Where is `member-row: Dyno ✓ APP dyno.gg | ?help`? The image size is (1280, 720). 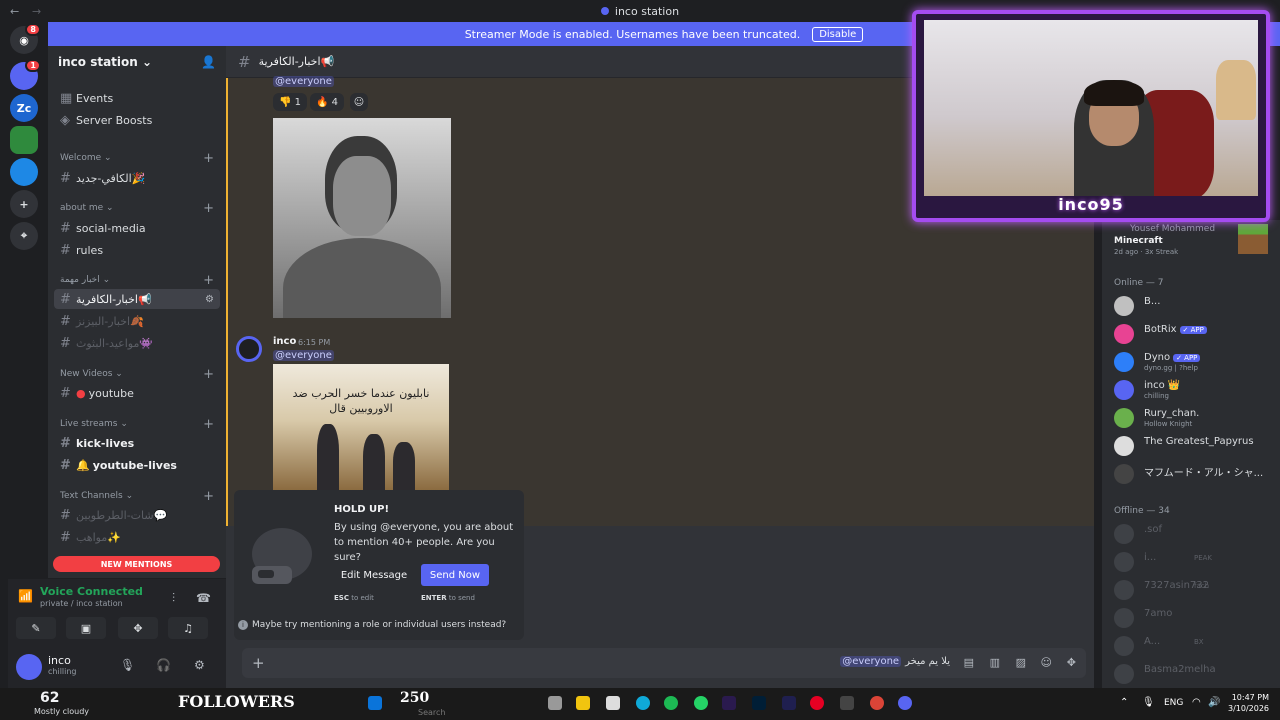
member-row: Dyno ✓ APP dyno.gg | ?help is located at coordinates (1194, 362).